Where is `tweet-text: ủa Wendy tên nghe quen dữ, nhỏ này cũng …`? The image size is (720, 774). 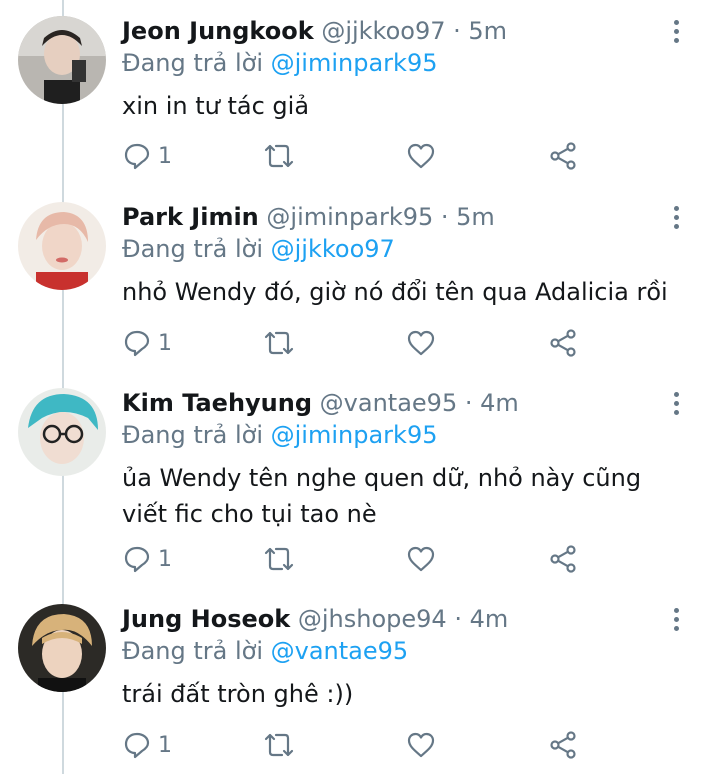
tweet-text: ủa Wendy tên nghe quen dữ, nhỏ này cũng … is located at coordinates (382, 496).